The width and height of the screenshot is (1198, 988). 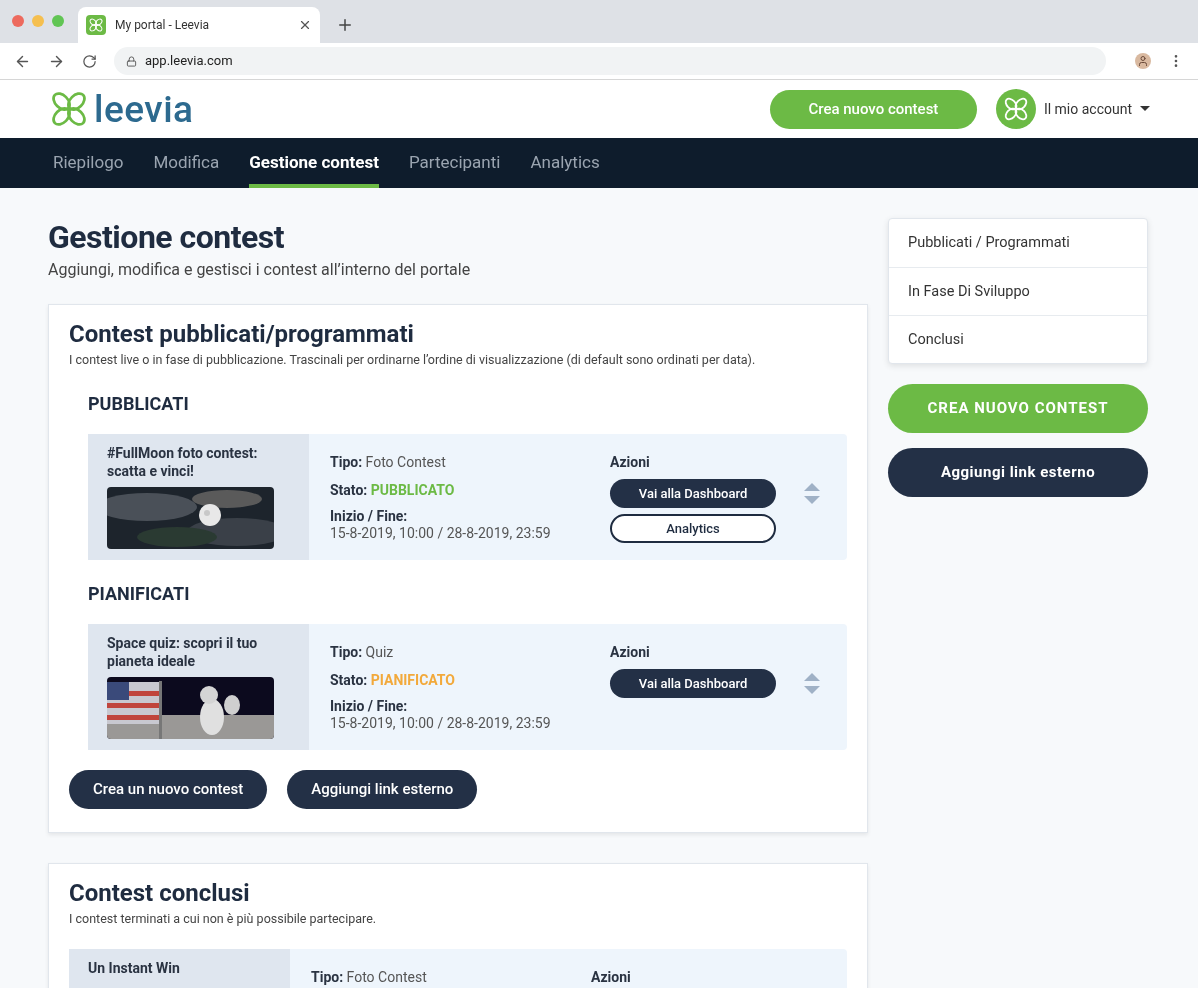 I want to click on page-subtitle: Aggiungi, modifica e gestisci i contest all’interno del portale, so click(x=260, y=270).